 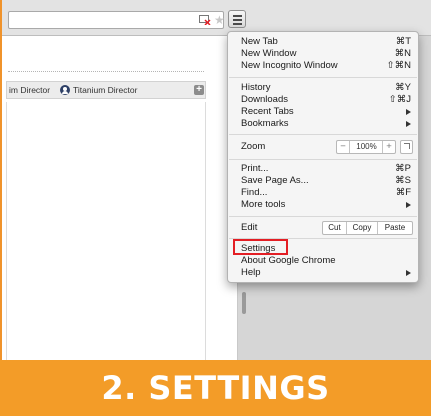 I want to click on zoom-out-button: −, so click(x=343, y=147).